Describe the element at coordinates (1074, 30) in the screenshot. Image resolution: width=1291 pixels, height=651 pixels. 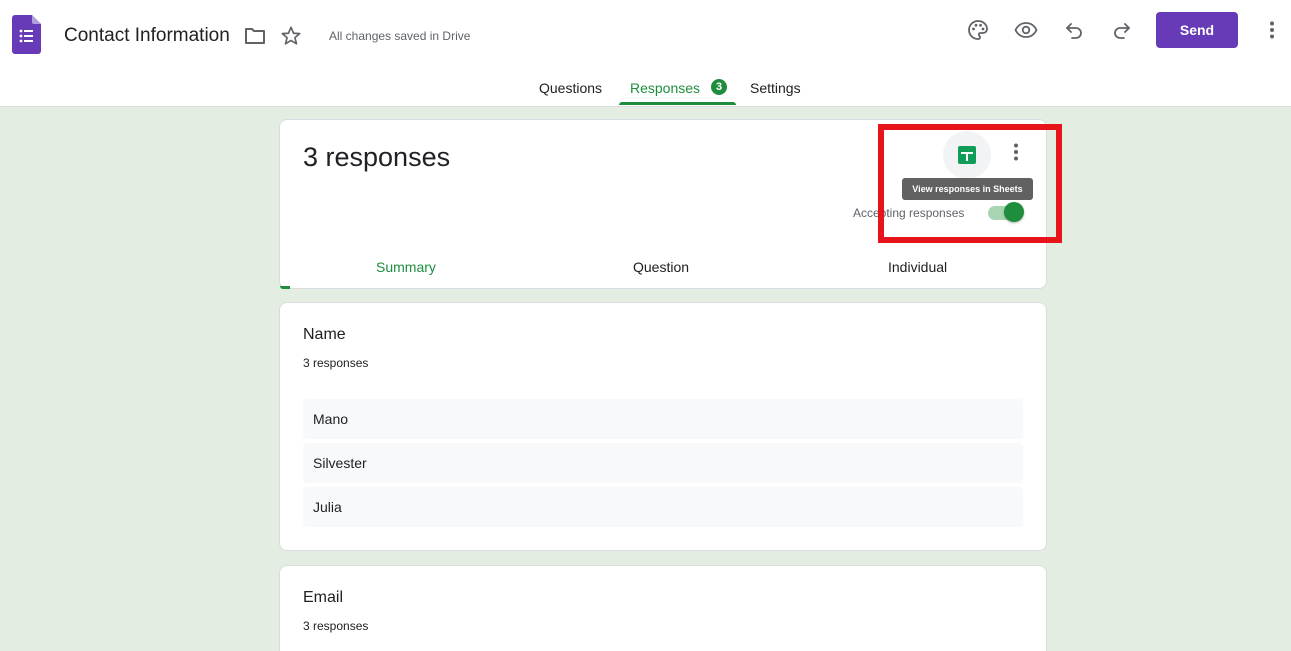
I see `undo-icon` at that location.